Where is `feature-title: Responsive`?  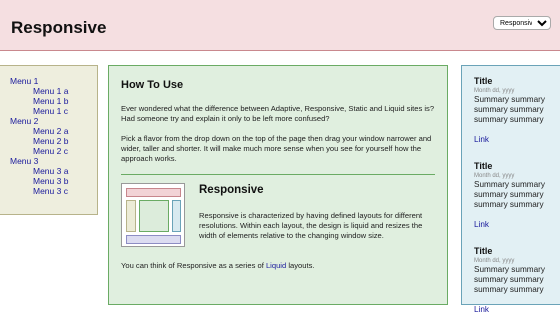
feature-title: Responsive is located at coordinates (231, 190).